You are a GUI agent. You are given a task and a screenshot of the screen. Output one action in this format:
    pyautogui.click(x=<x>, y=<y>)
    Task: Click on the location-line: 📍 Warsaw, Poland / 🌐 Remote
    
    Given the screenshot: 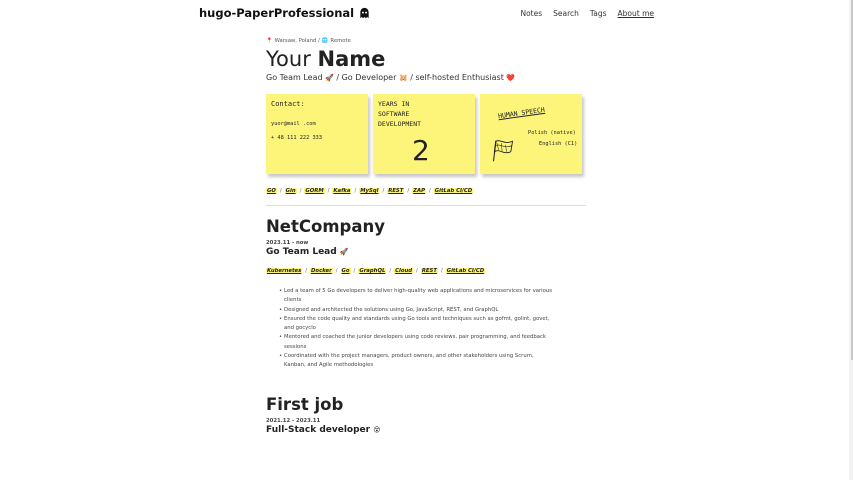 What is the action you would take?
    pyautogui.click(x=426, y=41)
    